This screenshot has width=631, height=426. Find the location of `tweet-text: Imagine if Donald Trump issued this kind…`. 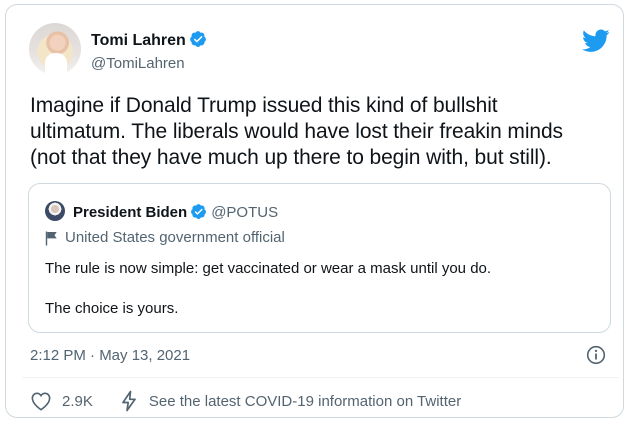

tweet-text: Imagine if Donald Trump issued this kind… is located at coordinates (296, 131).